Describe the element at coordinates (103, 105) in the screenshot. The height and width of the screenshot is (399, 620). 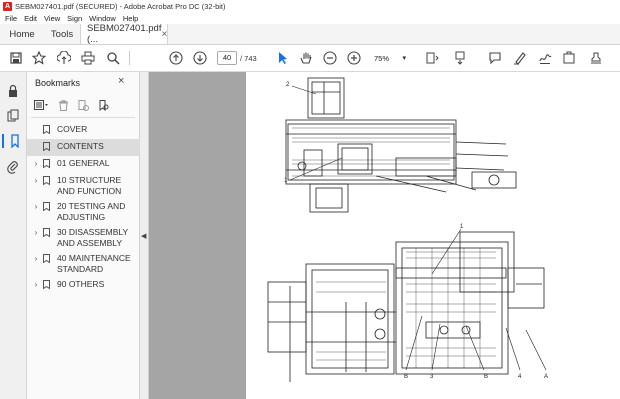
I see `bookmark-search-icon` at that location.